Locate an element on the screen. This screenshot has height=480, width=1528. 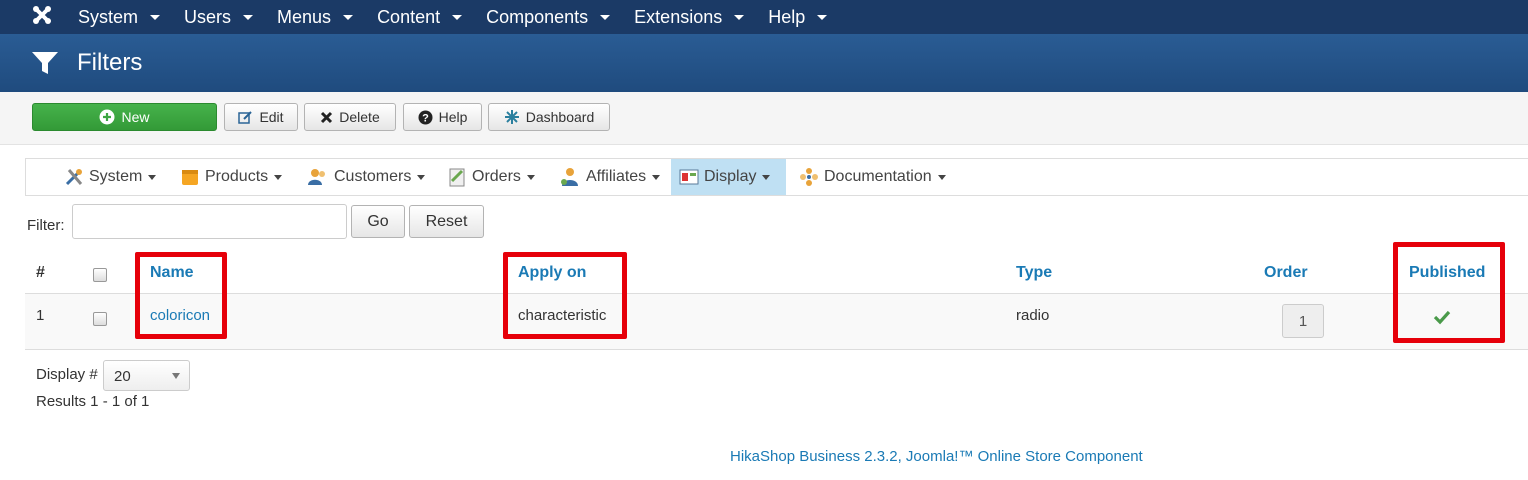
select-all-checkbox is located at coordinates (100, 275).